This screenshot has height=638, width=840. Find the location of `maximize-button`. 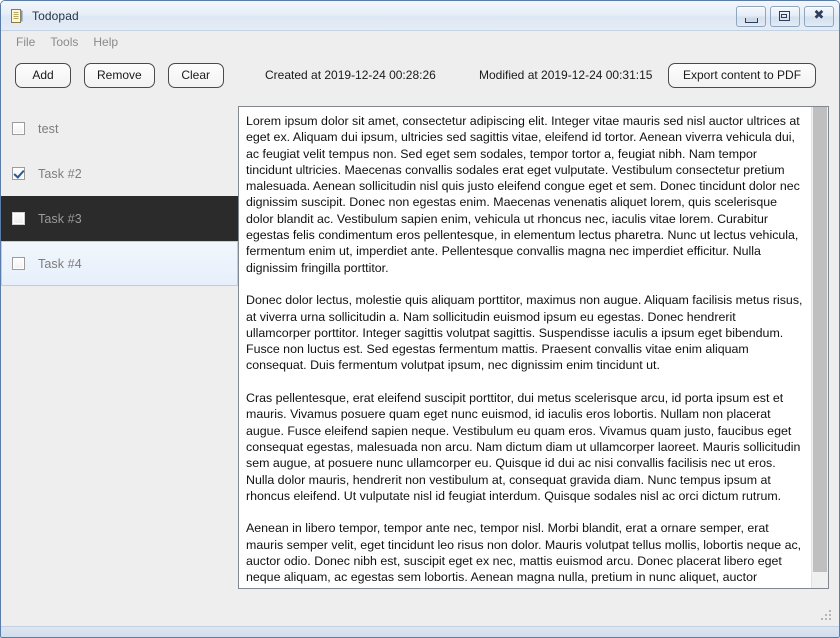

maximize-button is located at coordinates (785, 16).